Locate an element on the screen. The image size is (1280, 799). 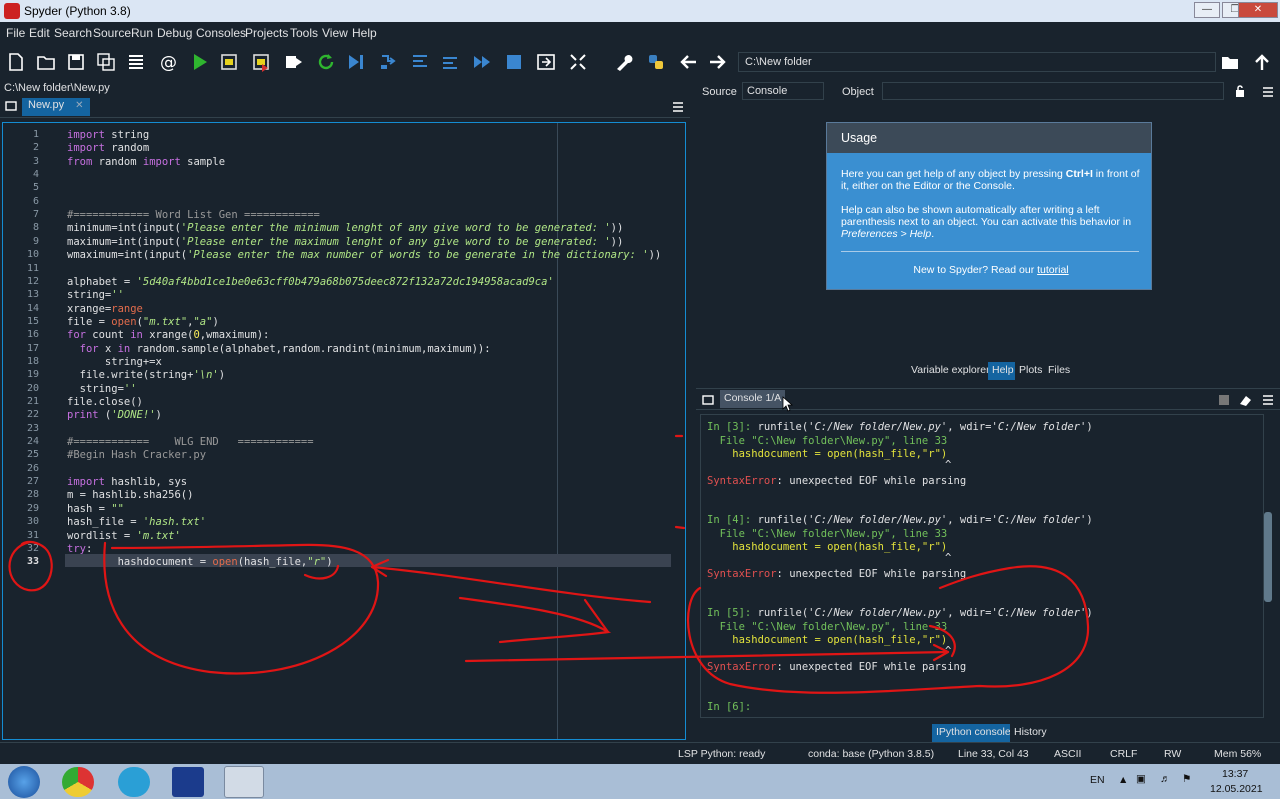
chrome-icon is located at coordinates (78, 782).